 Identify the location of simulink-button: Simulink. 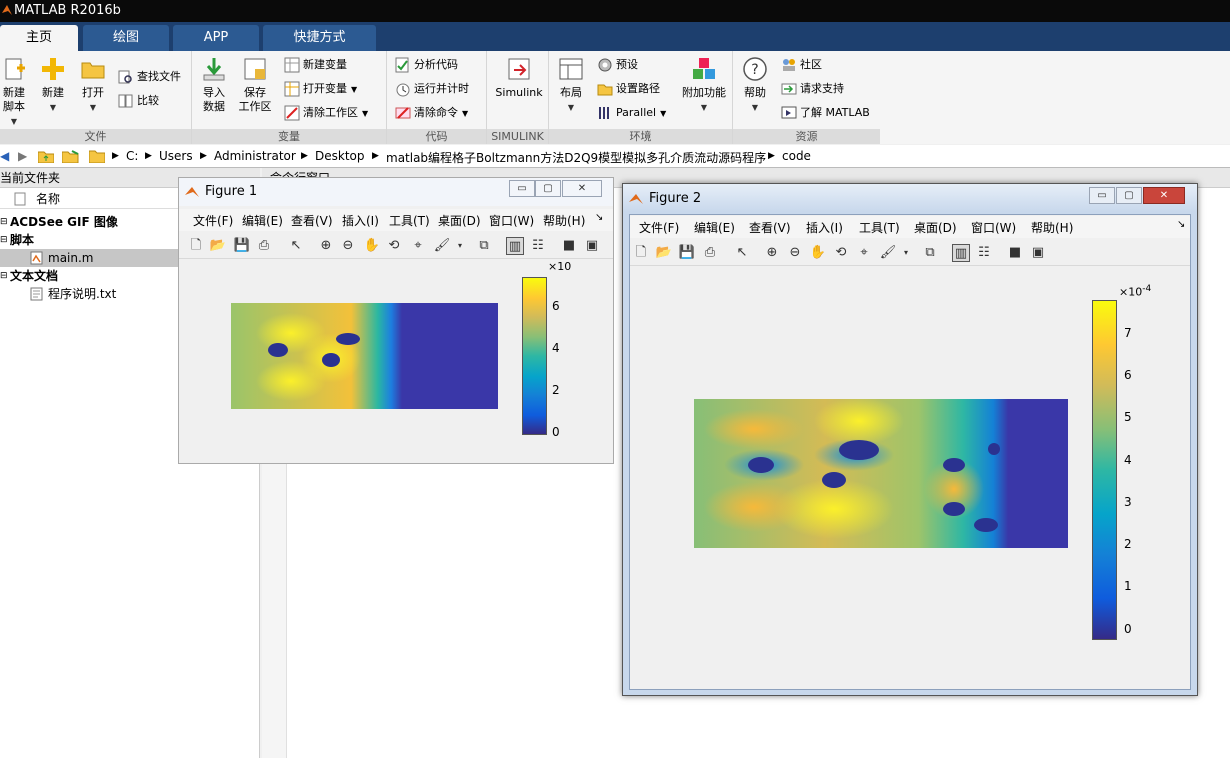
(519, 78).